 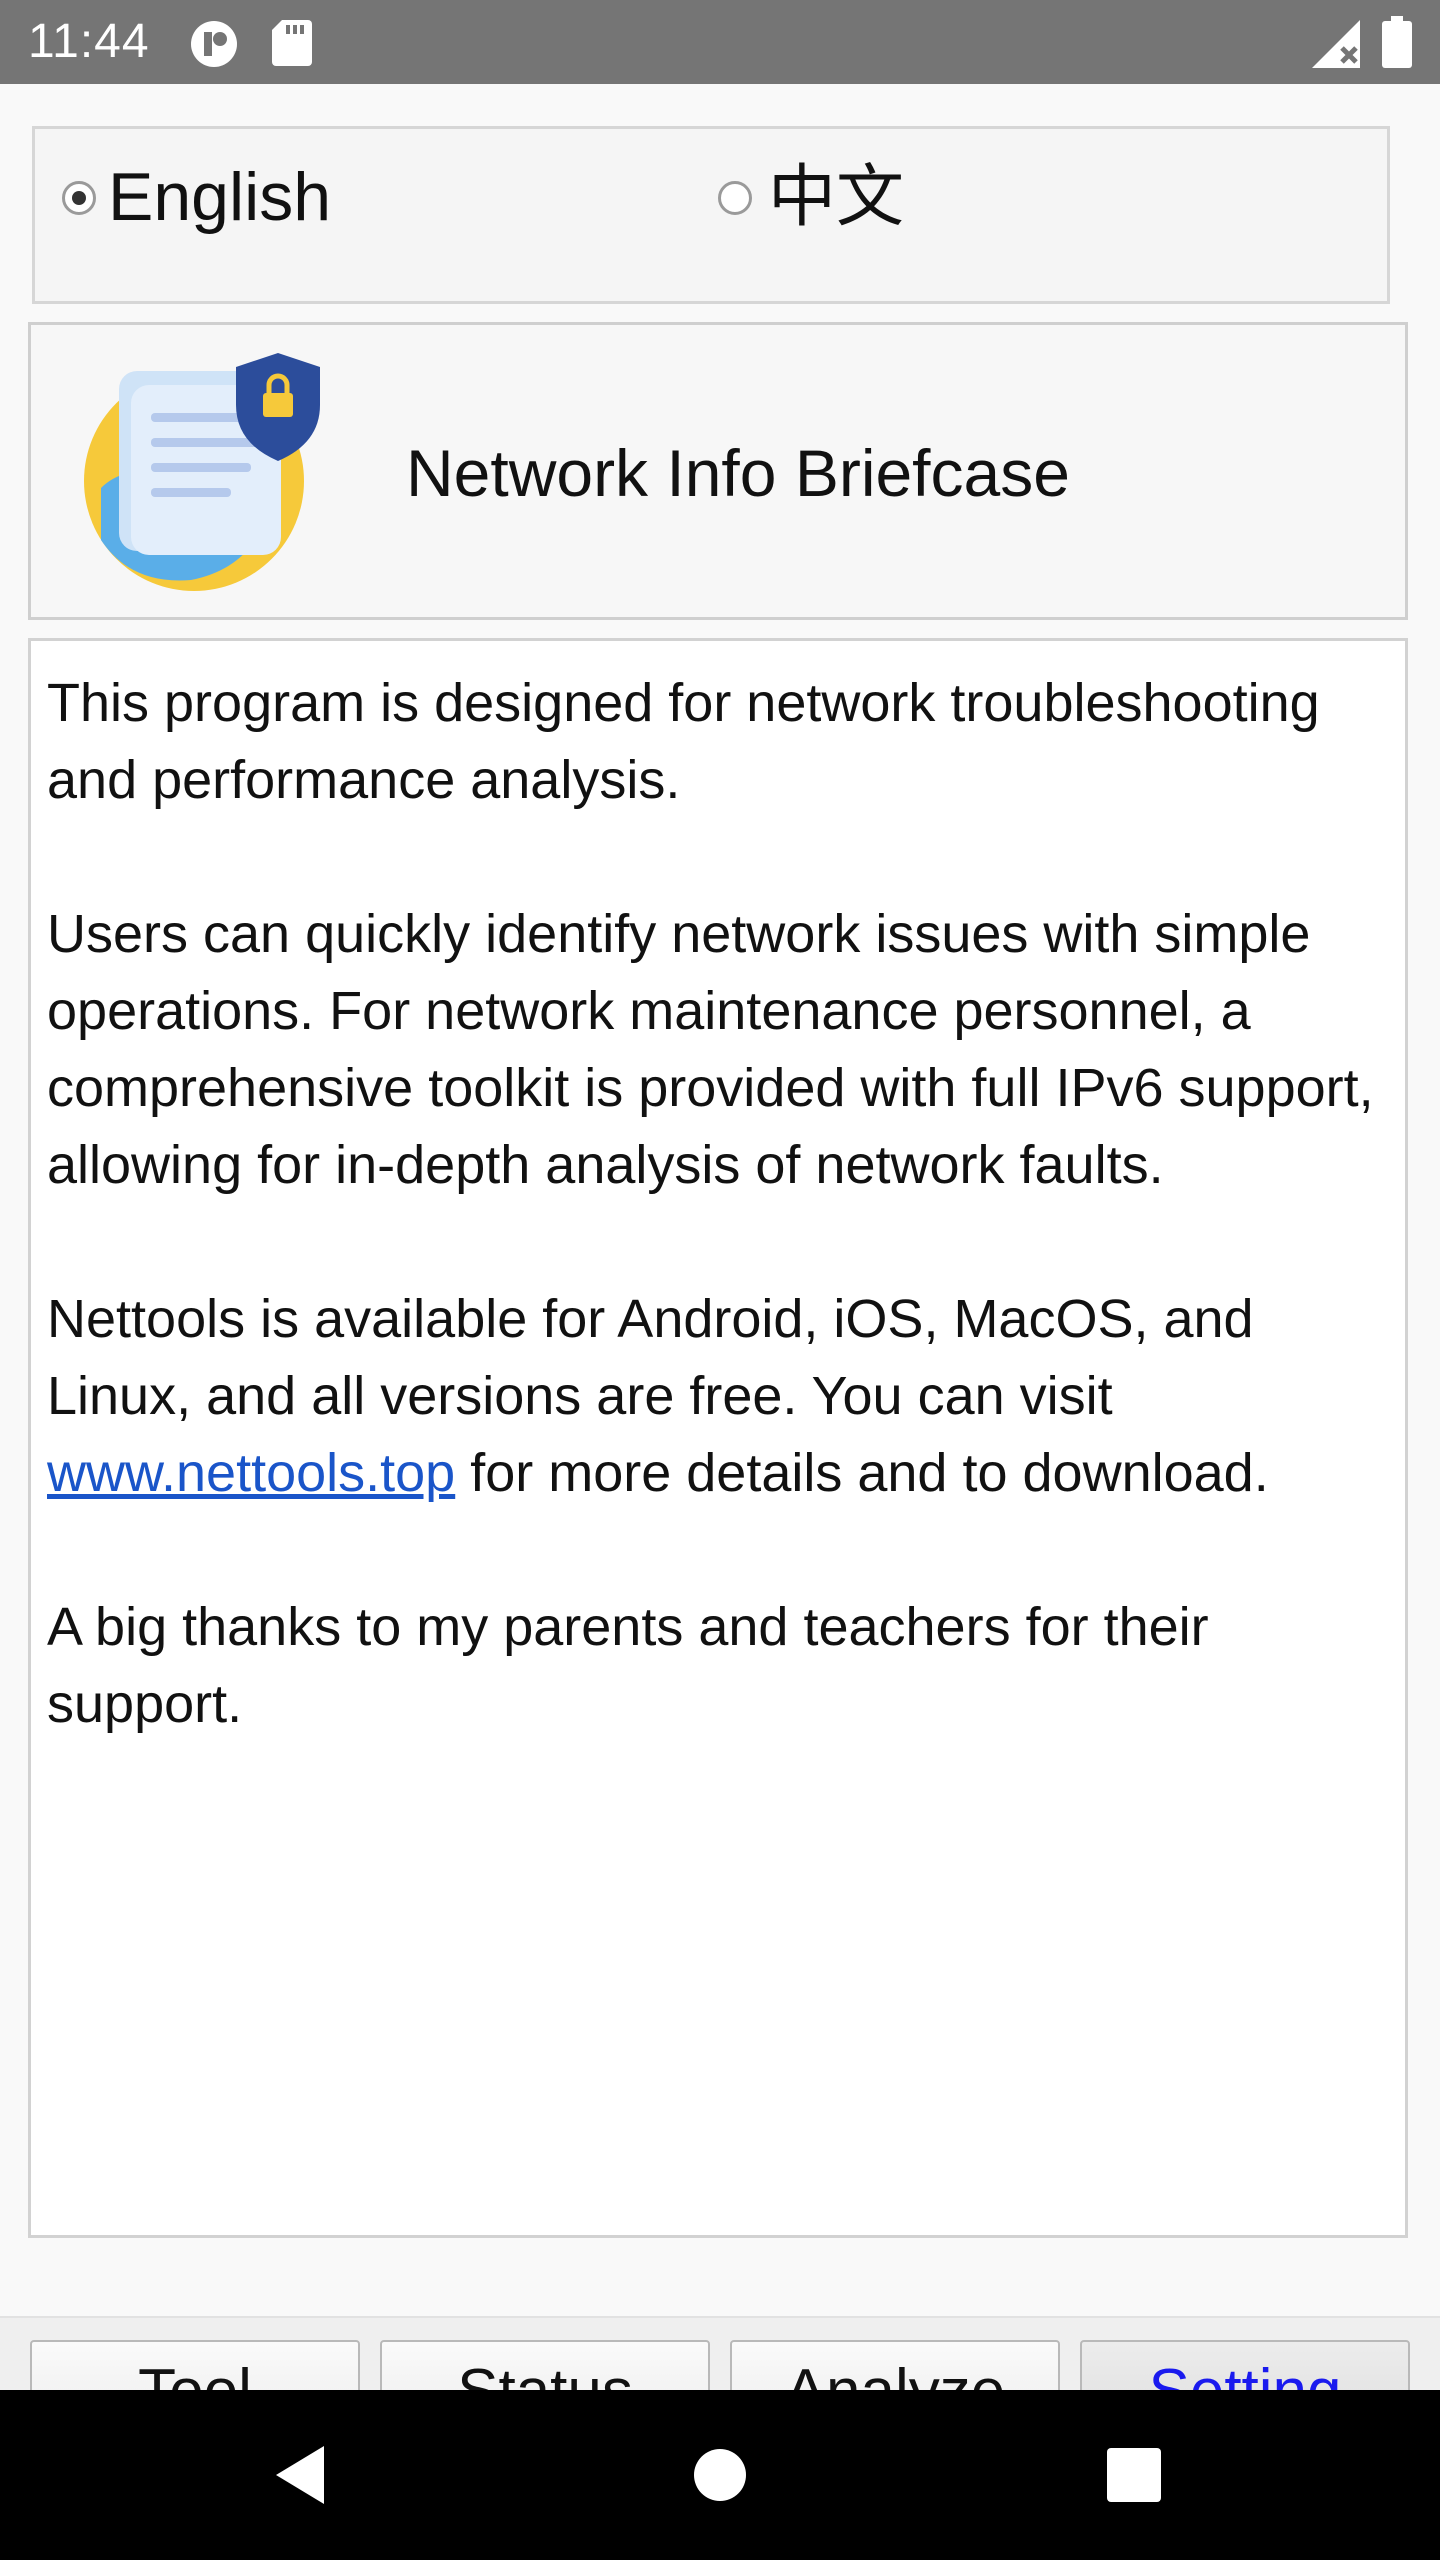 I want to click on sd-card-icon, so click(x=292, y=43).